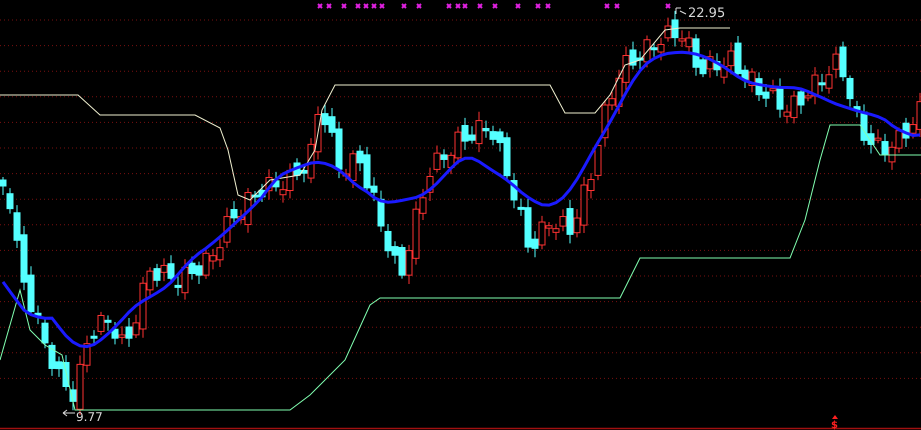 This screenshot has width=921, height=430. Describe the element at coordinates (89, 417) in the screenshot. I see `low-price-label: 9.77` at that location.